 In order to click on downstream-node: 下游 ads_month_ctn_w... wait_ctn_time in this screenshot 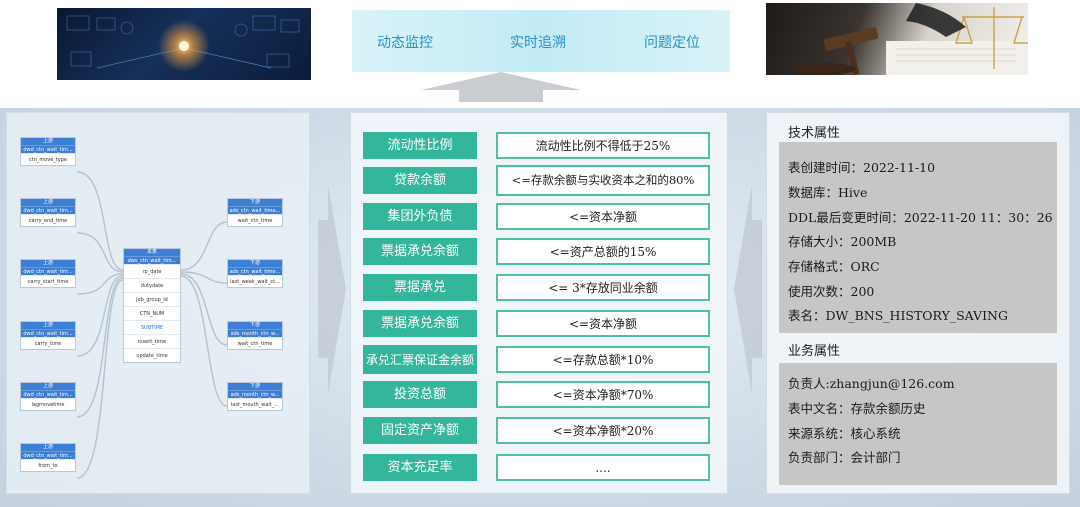, I will do `click(255, 335)`.